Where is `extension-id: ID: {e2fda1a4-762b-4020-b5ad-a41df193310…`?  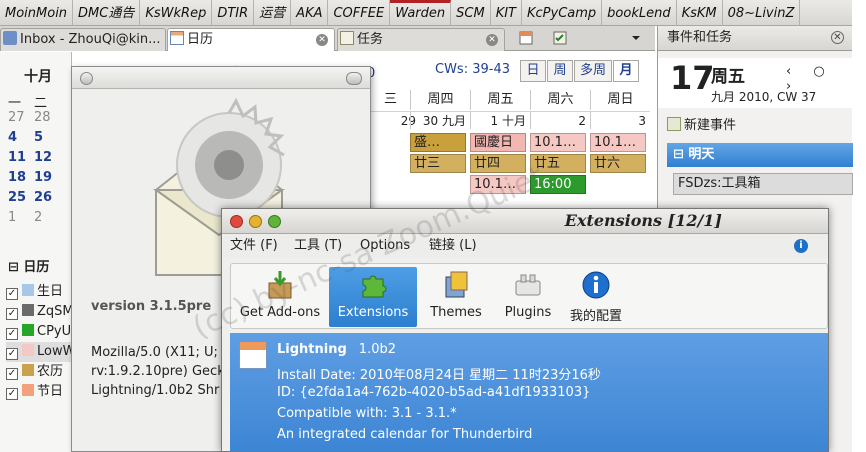 extension-id: ID: {e2fda1a4-762b-4020-b5ad-a41df193310… is located at coordinates (434, 392).